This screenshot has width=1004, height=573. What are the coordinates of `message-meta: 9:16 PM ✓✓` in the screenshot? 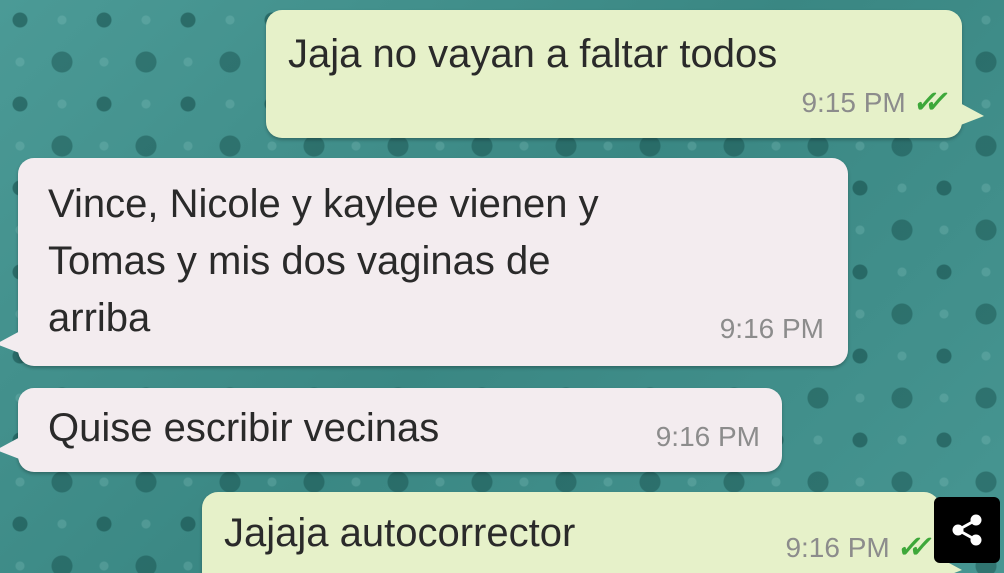 It's located at (858, 547).